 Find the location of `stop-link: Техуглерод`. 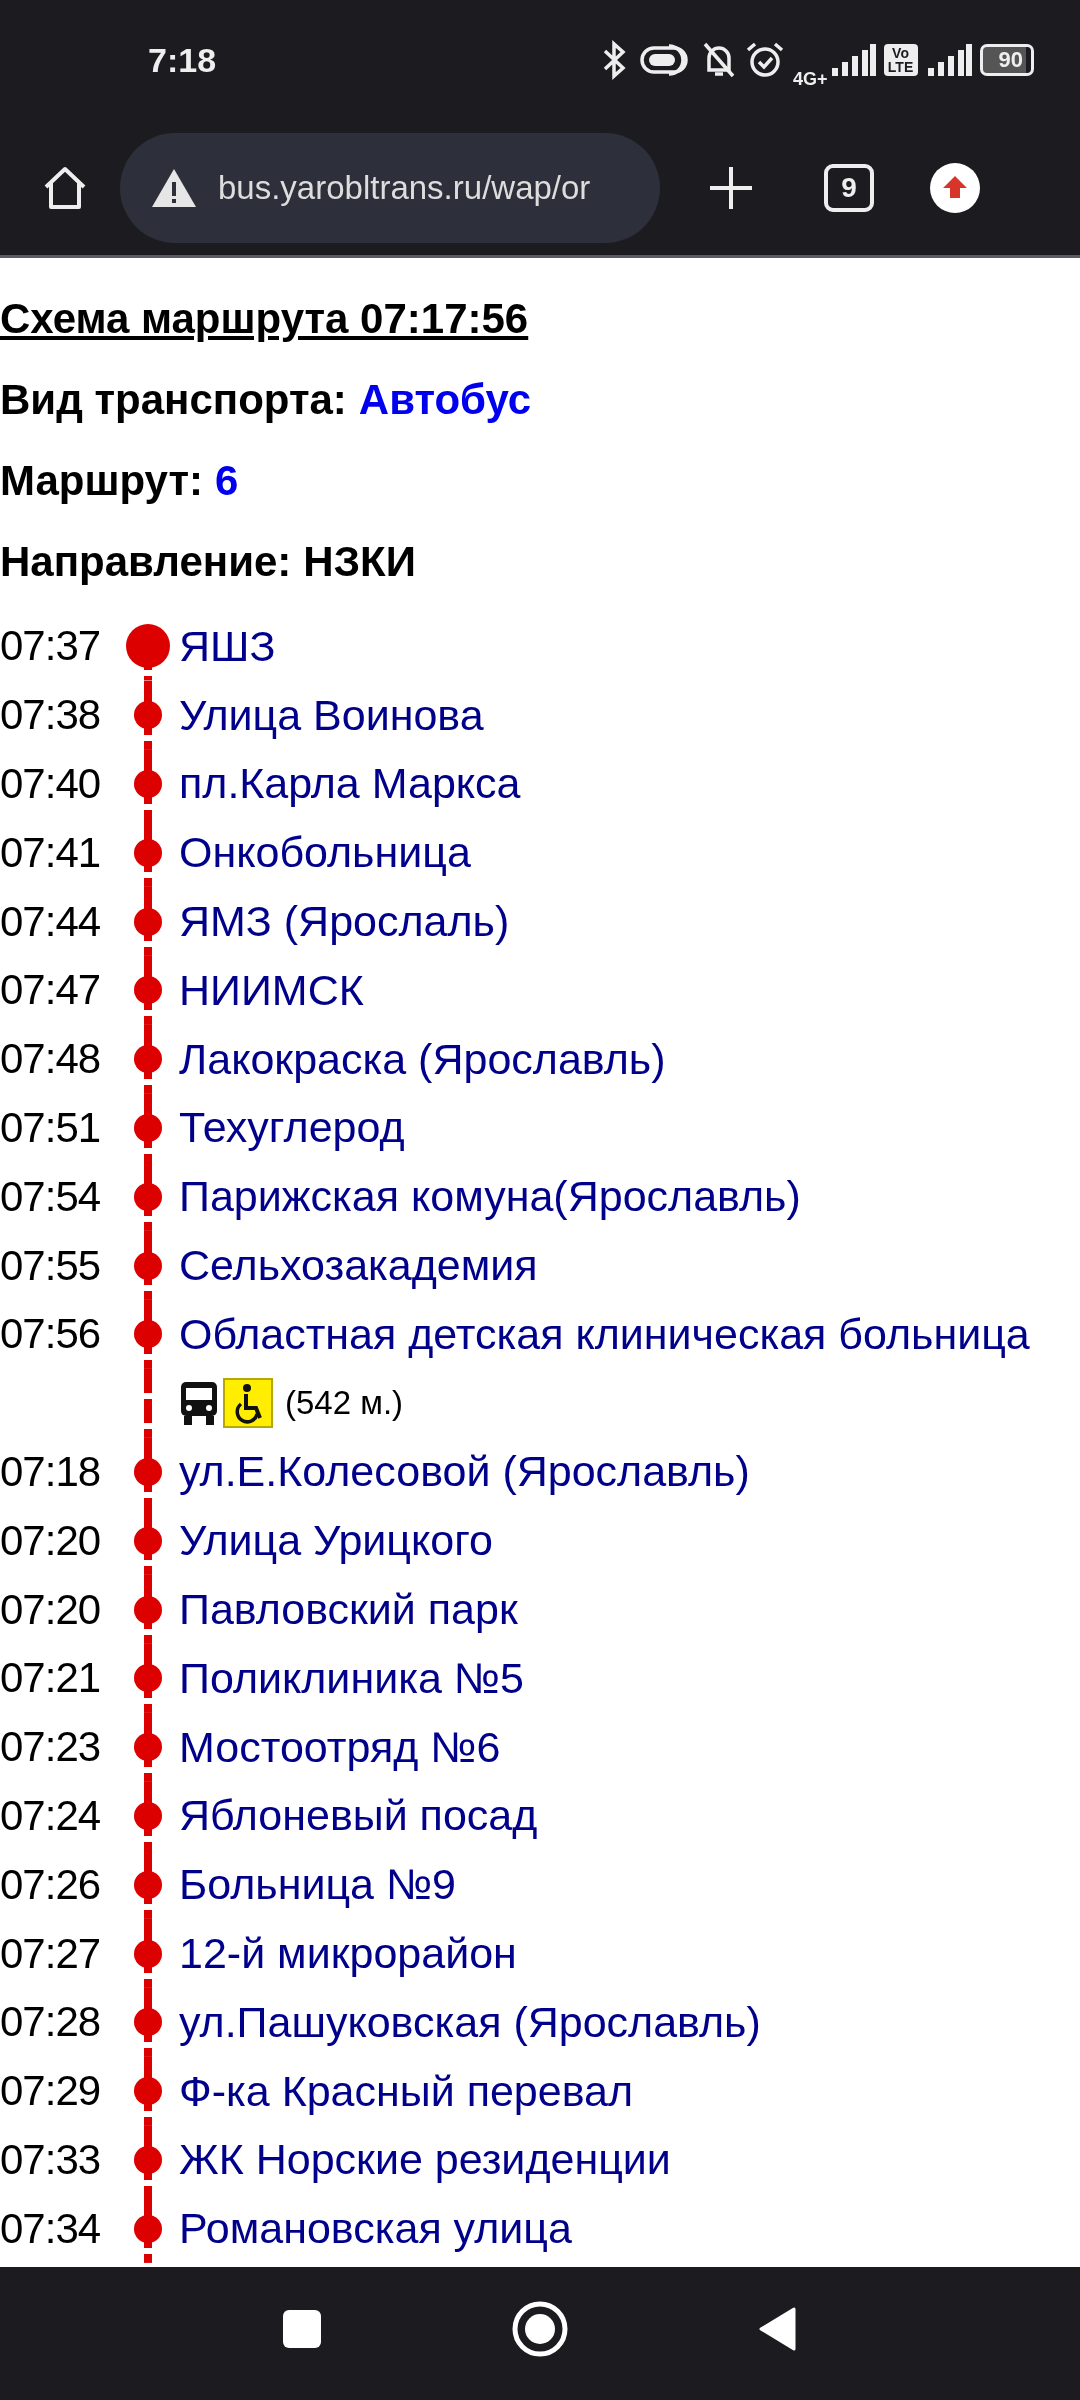

stop-link: Техуглерод is located at coordinates (292, 1128).